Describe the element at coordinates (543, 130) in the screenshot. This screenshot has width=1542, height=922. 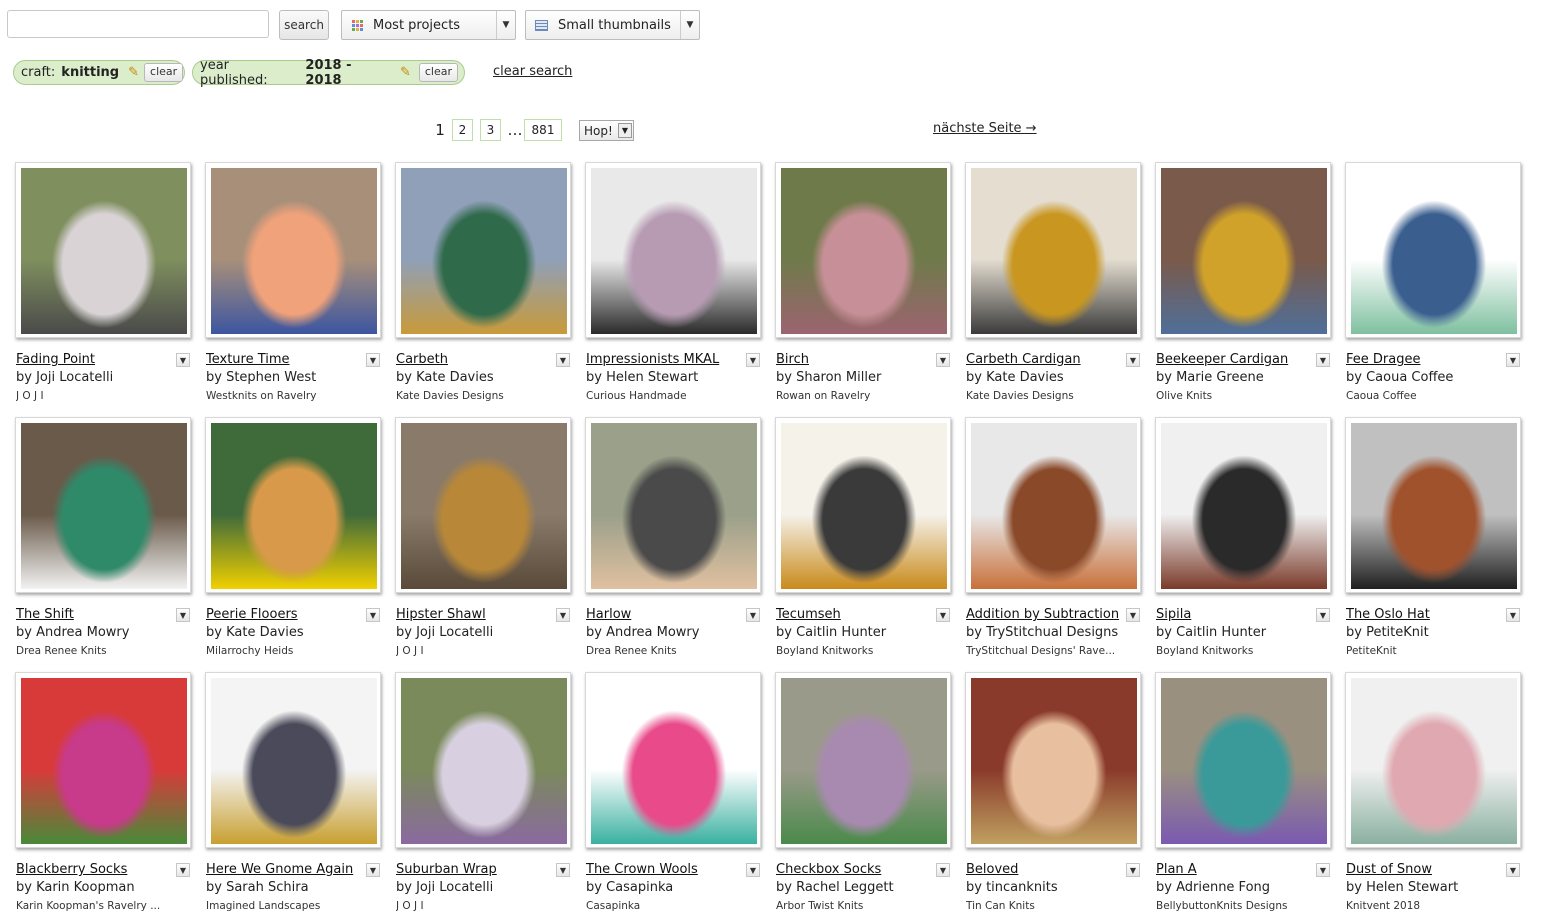
I see `page-link-last: 881` at that location.